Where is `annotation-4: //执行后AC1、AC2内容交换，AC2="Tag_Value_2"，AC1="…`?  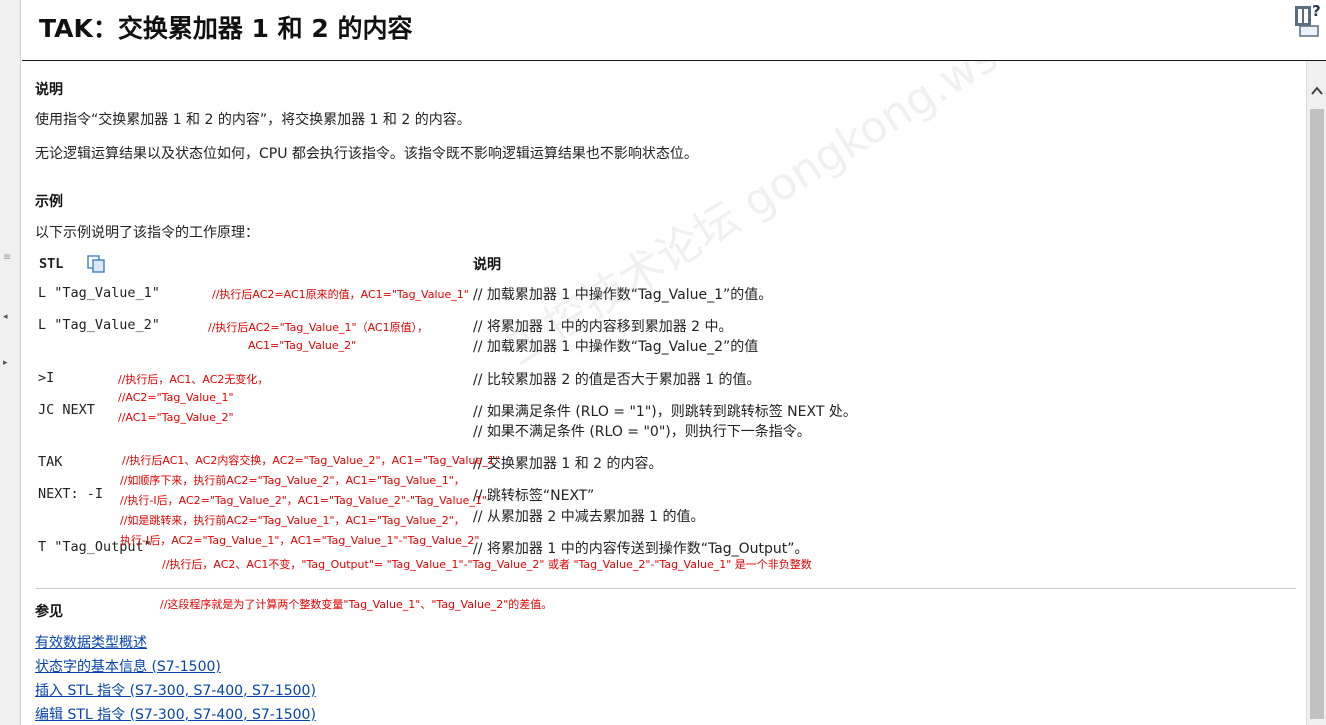
annotation-4: //执行后AC1、AC2内容交换，AC2="Tag_Value_2"，AC1="… is located at coordinates (311, 460).